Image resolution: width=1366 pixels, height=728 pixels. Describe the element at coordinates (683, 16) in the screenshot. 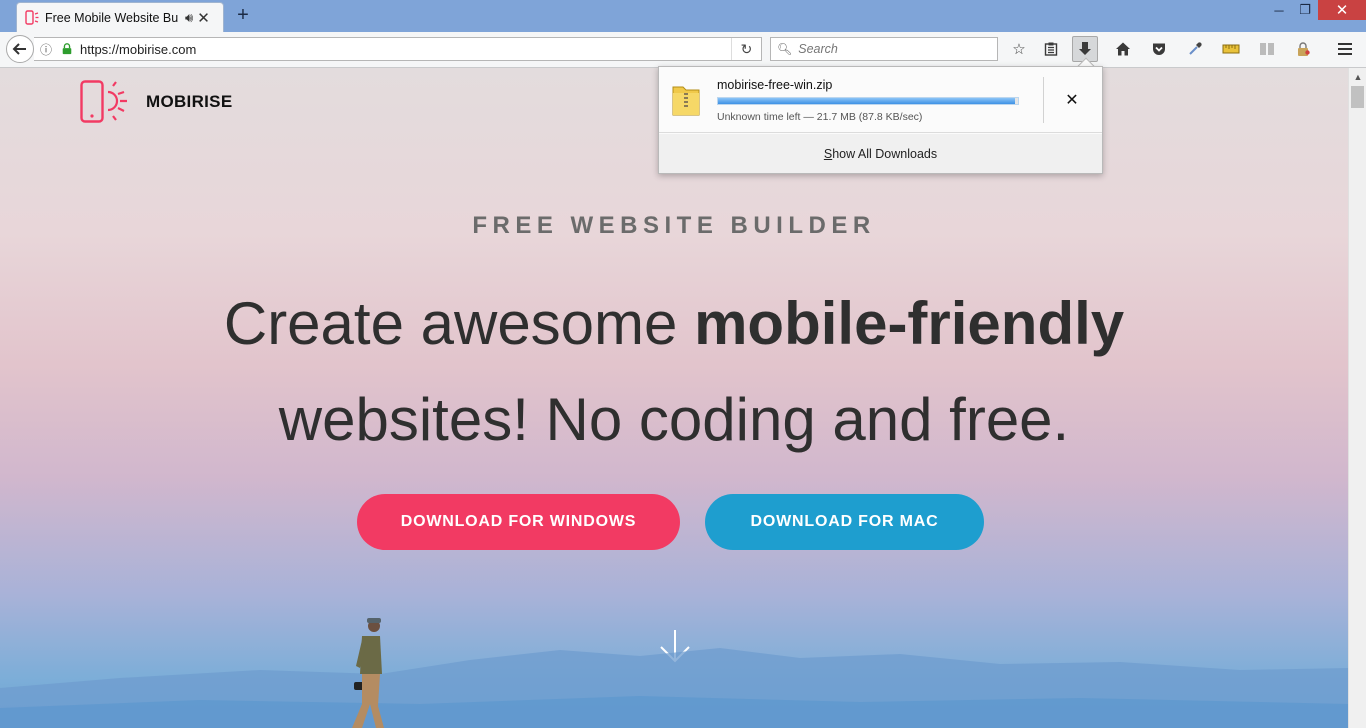

I see `tab-strip: Free Mobile Website Bu 🔊︎ ✕ + ─ ❐ ✕` at that location.